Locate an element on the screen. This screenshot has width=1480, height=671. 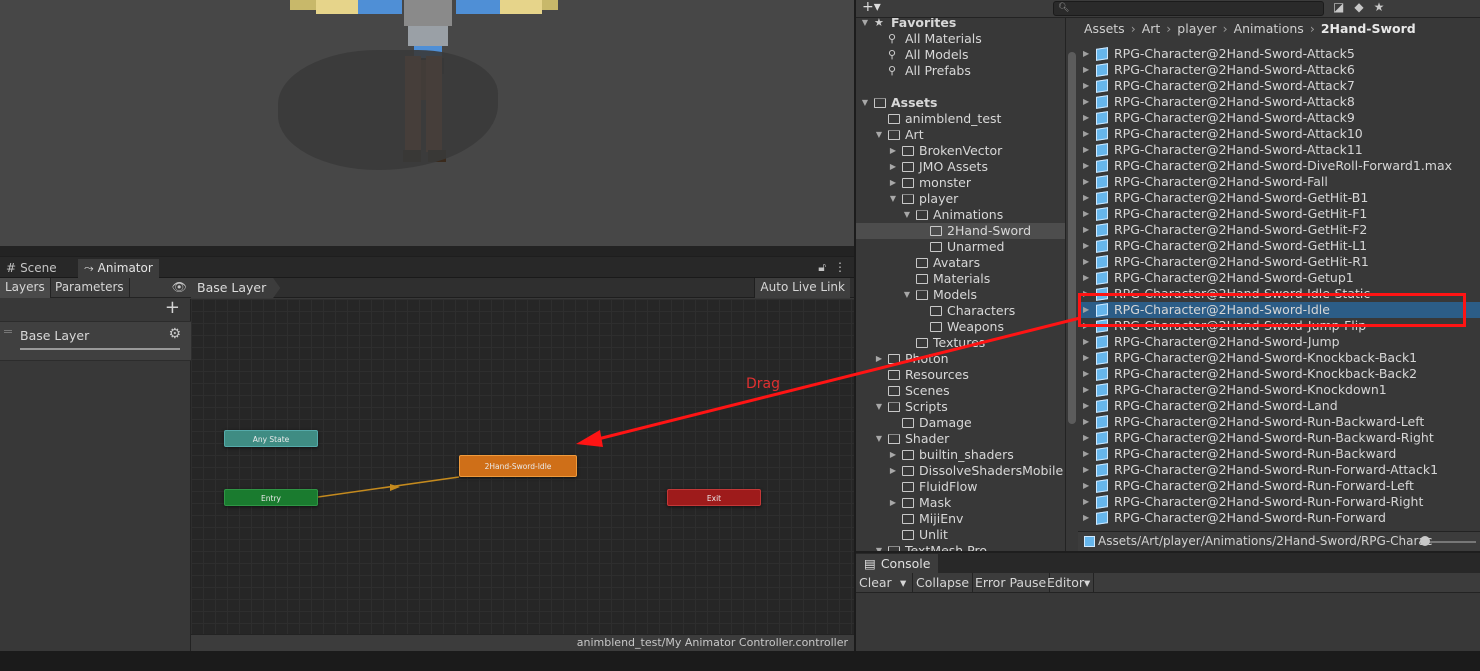
layers-tab: Layers is located at coordinates (25, 288).